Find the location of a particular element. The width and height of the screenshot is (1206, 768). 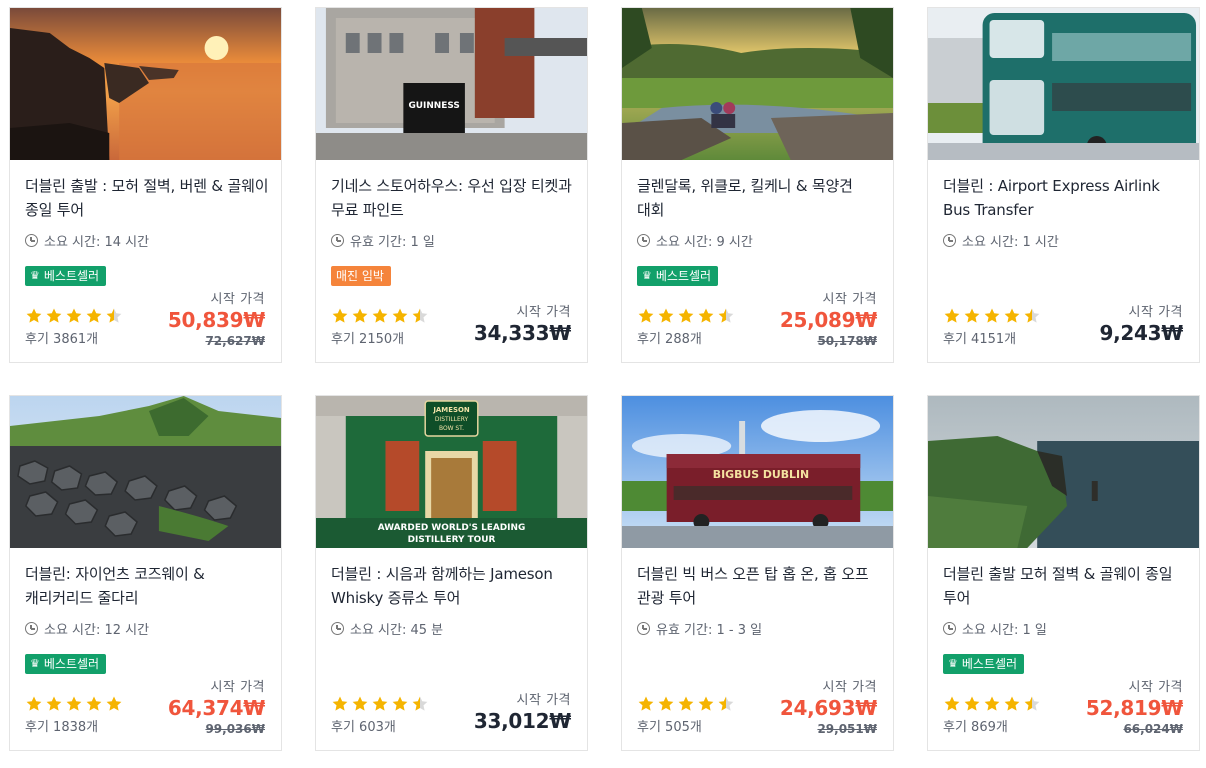

product-title: 더블린 출발 모허 절벽 & 골웨이 종일 투어 is located at coordinates (1065, 586).